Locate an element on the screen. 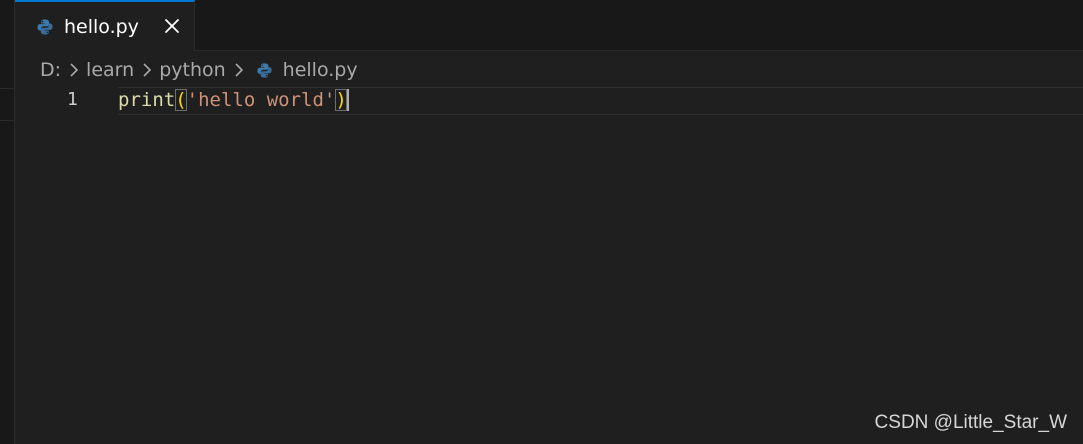  breadcrumb: D: learn python hello.py is located at coordinates (199, 70).